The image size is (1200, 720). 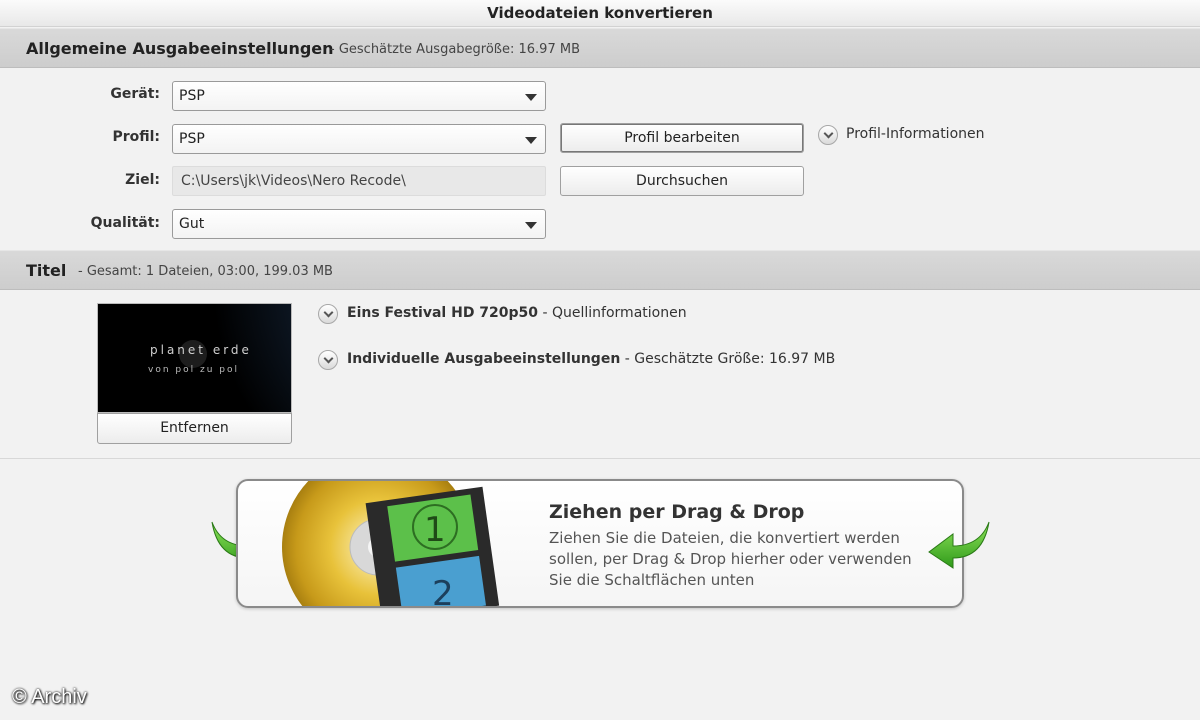 I want to click on thumbnail-title-line1: planet erde, so click(x=201, y=350).